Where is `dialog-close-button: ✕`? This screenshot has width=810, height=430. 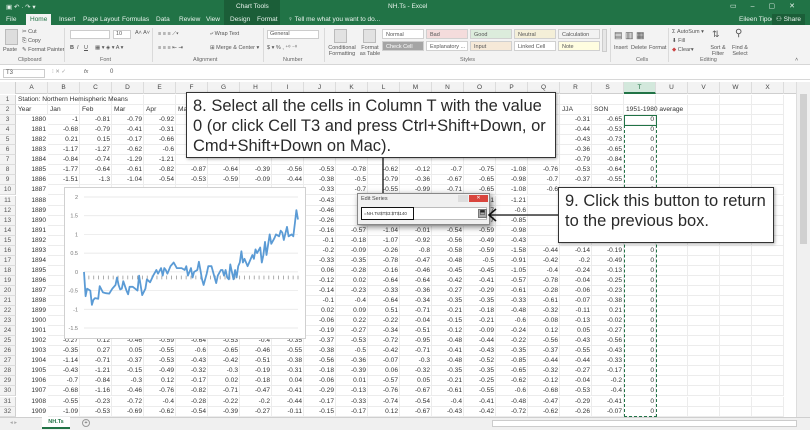 dialog-close-button: ✕ is located at coordinates (478, 198).